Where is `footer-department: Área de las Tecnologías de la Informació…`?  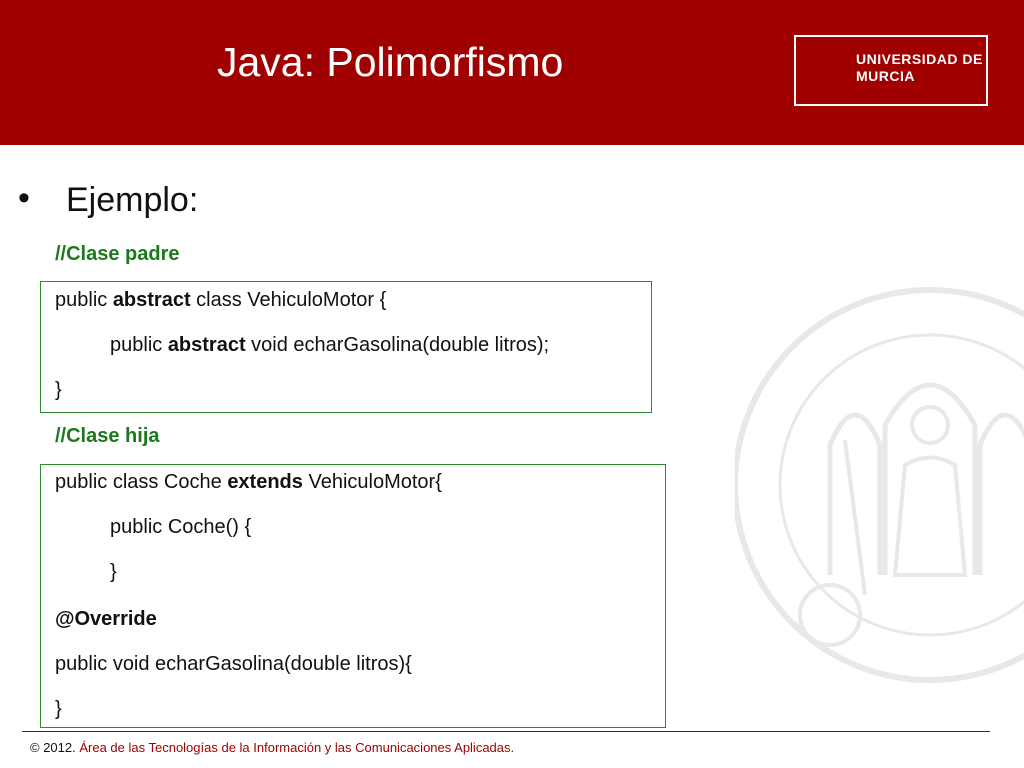
footer-department: Área de las Tecnologías de la Informació… is located at coordinates (297, 747).